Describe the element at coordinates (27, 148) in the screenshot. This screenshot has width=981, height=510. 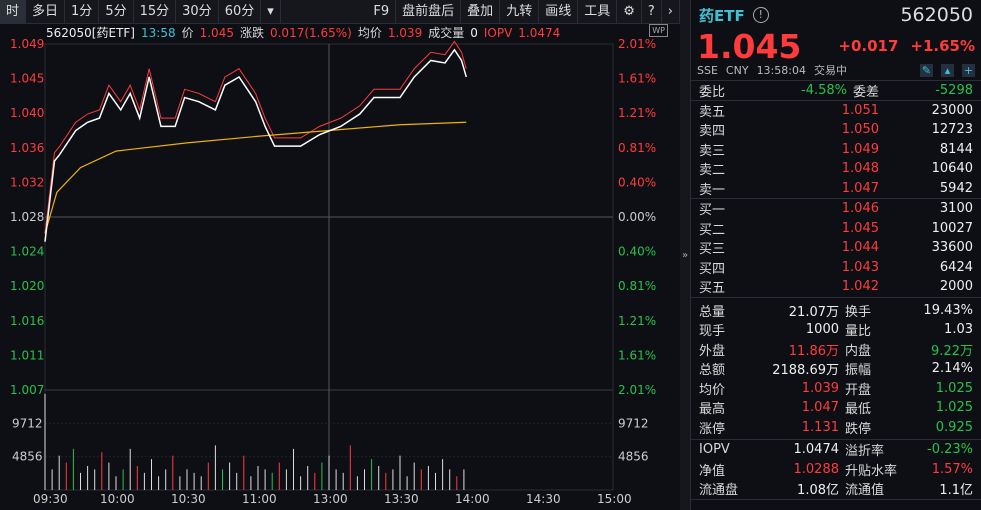
I see `y-tick-left: 1.036` at that location.